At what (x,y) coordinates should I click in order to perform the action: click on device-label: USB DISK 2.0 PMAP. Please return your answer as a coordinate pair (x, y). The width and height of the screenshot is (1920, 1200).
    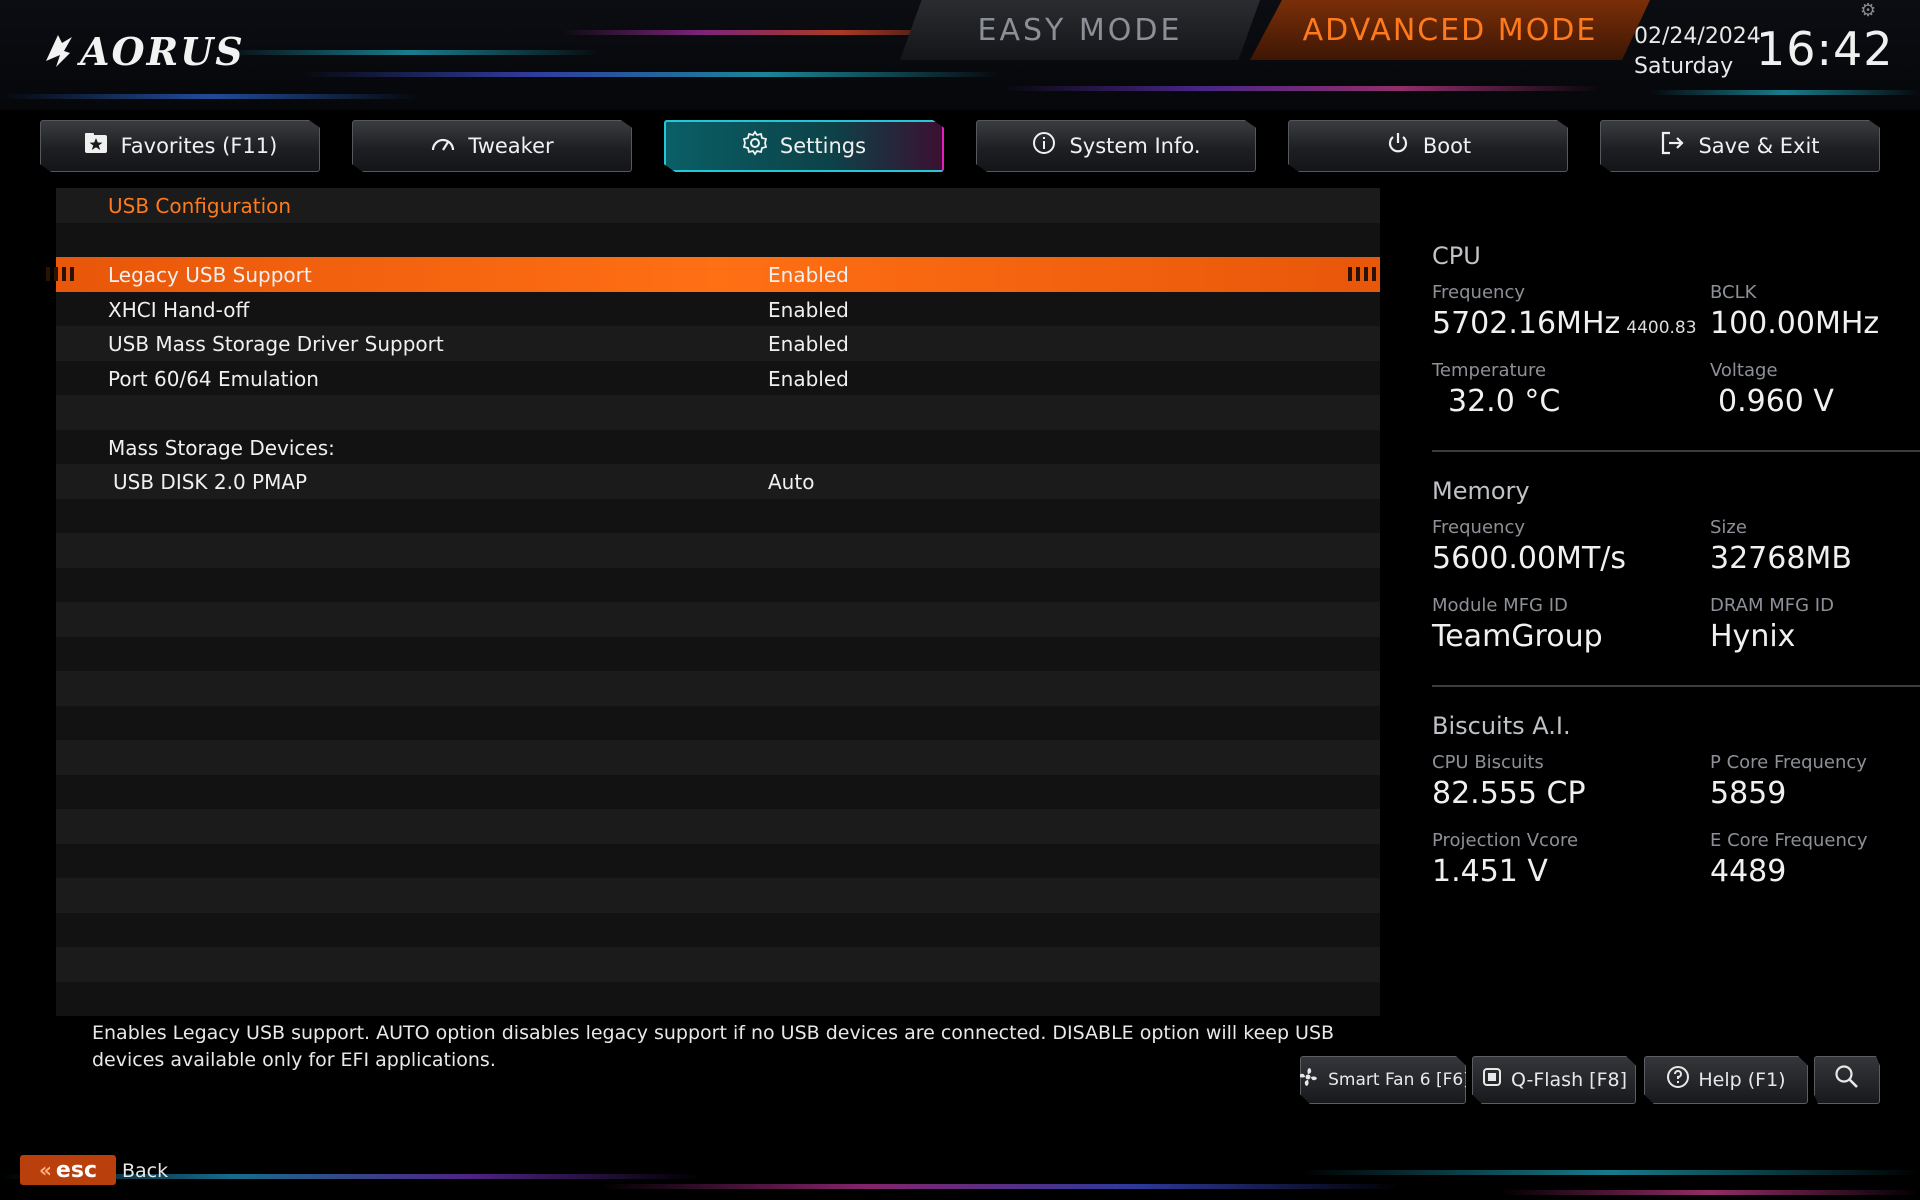
    Looking at the image, I should click on (210, 482).